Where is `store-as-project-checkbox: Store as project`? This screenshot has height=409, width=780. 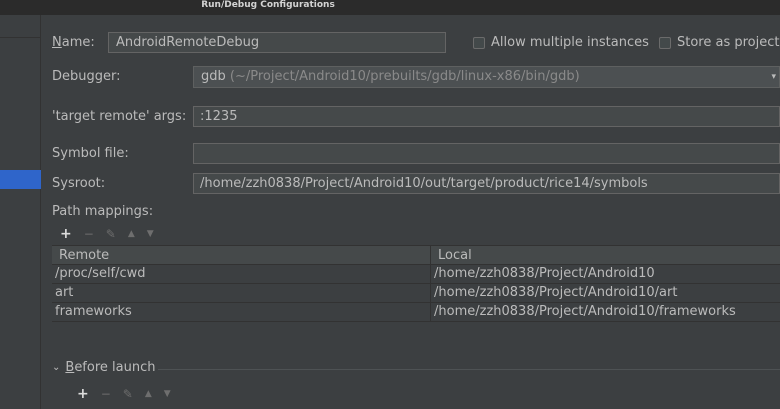 store-as-project-checkbox: Store as project is located at coordinates (719, 42).